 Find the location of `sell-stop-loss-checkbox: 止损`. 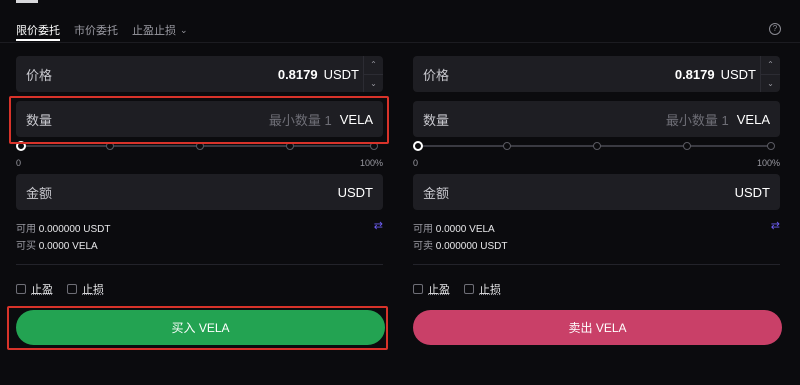

sell-stop-loss-checkbox: 止损 is located at coordinates (482, 289).